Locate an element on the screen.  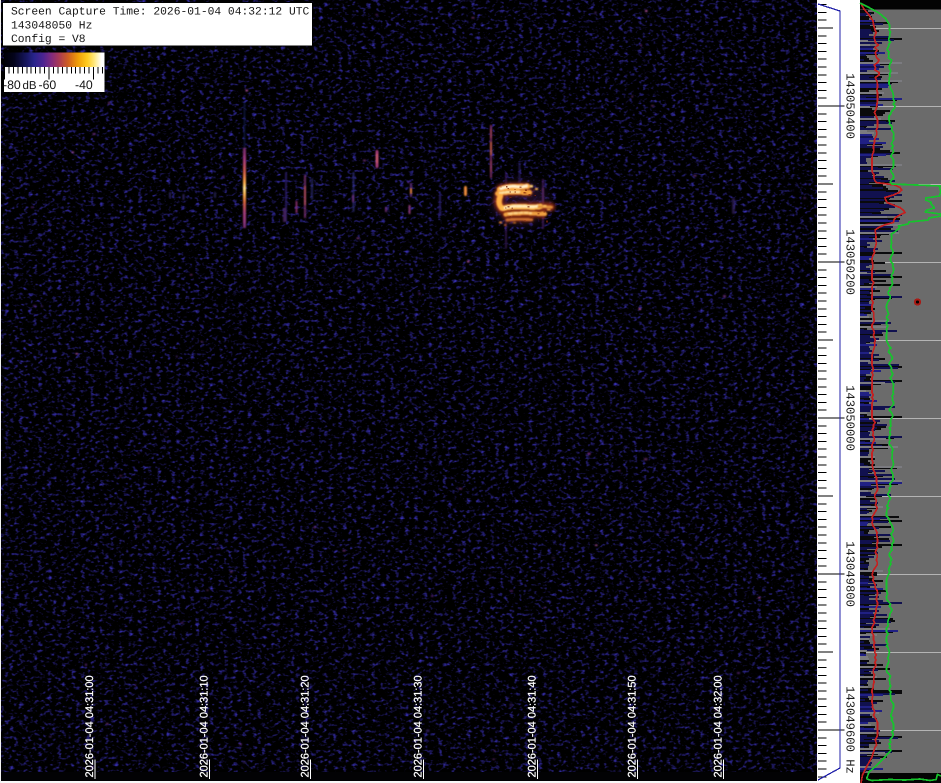
svg-text: -80 is located at coordinates (12, 85).